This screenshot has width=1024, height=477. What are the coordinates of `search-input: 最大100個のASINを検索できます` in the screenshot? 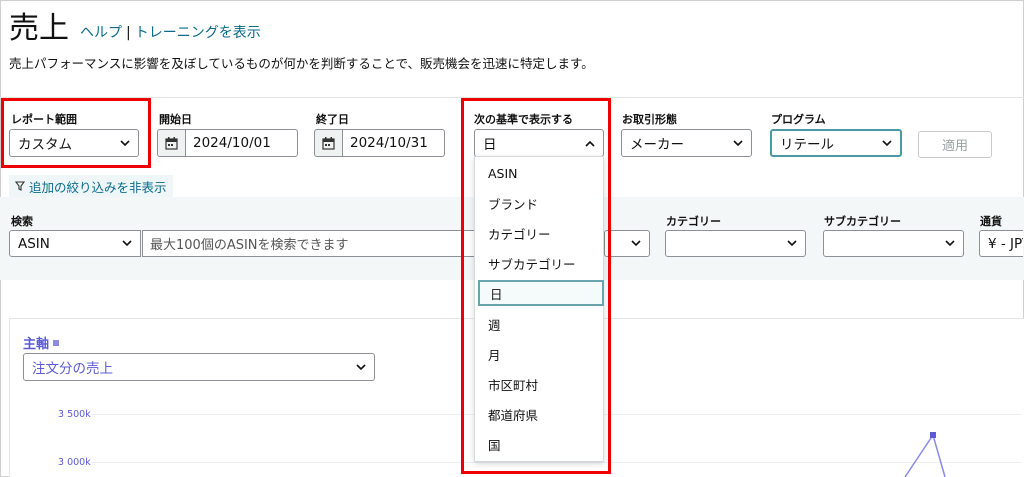 It's located at (312, 243).